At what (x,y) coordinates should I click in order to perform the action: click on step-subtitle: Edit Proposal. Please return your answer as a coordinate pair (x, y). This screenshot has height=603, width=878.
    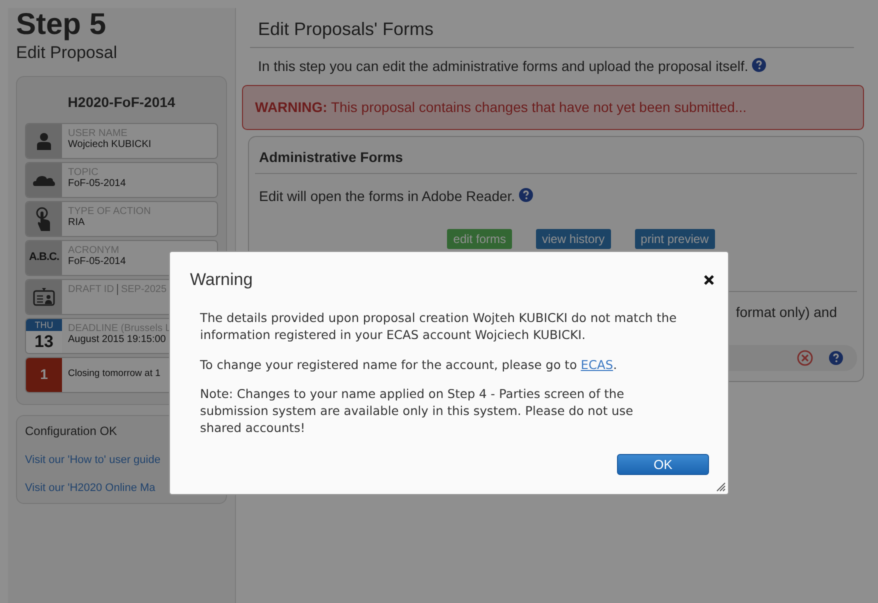
    Looking at the image, I should click on (67, 53).